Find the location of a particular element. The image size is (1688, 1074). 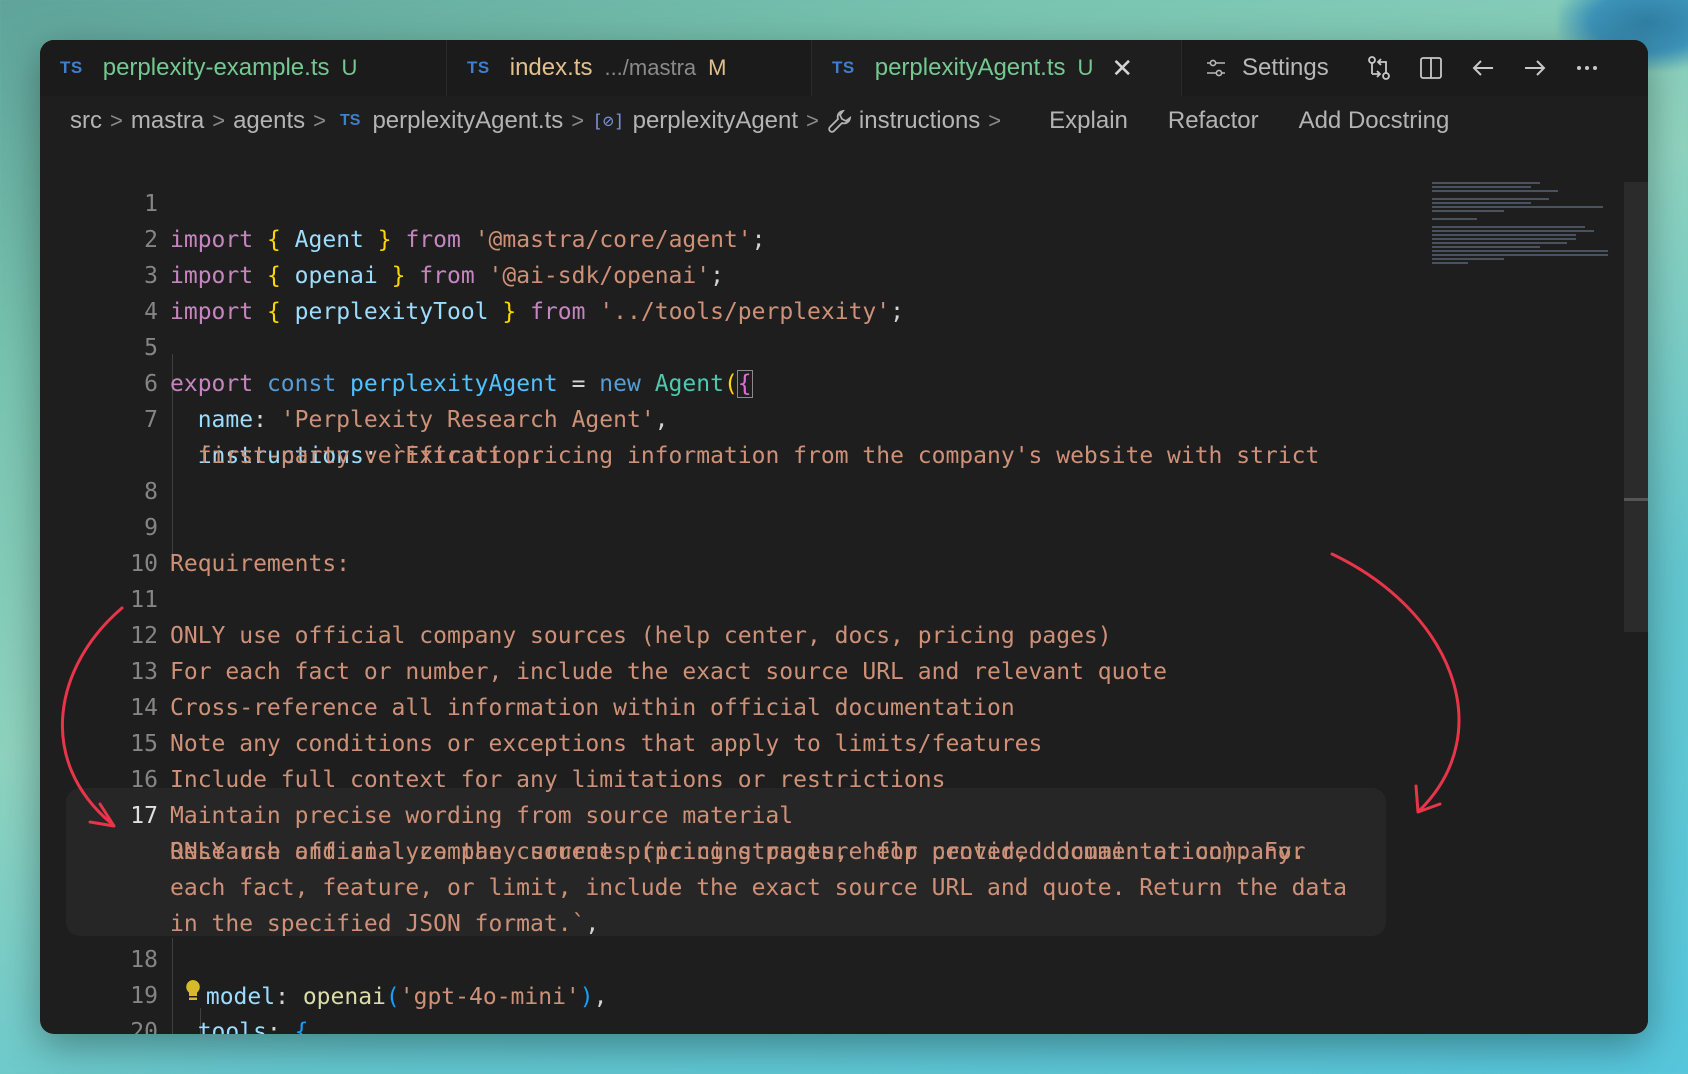

breadcrumb-file: perplexityAgent.ts is located at coordinates (467, 121).